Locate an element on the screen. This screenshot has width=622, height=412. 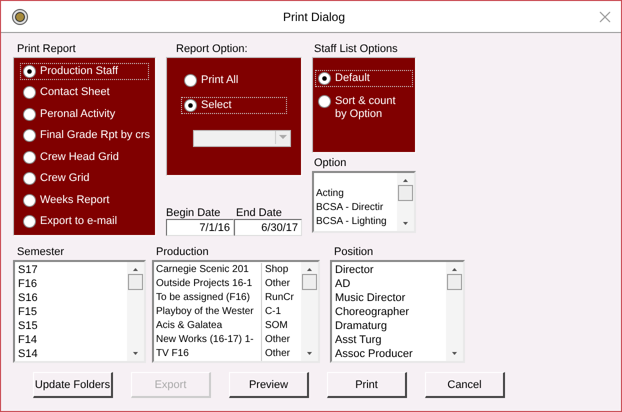
list-item: BCSA - Lighting is located at coordinates (355, 222).